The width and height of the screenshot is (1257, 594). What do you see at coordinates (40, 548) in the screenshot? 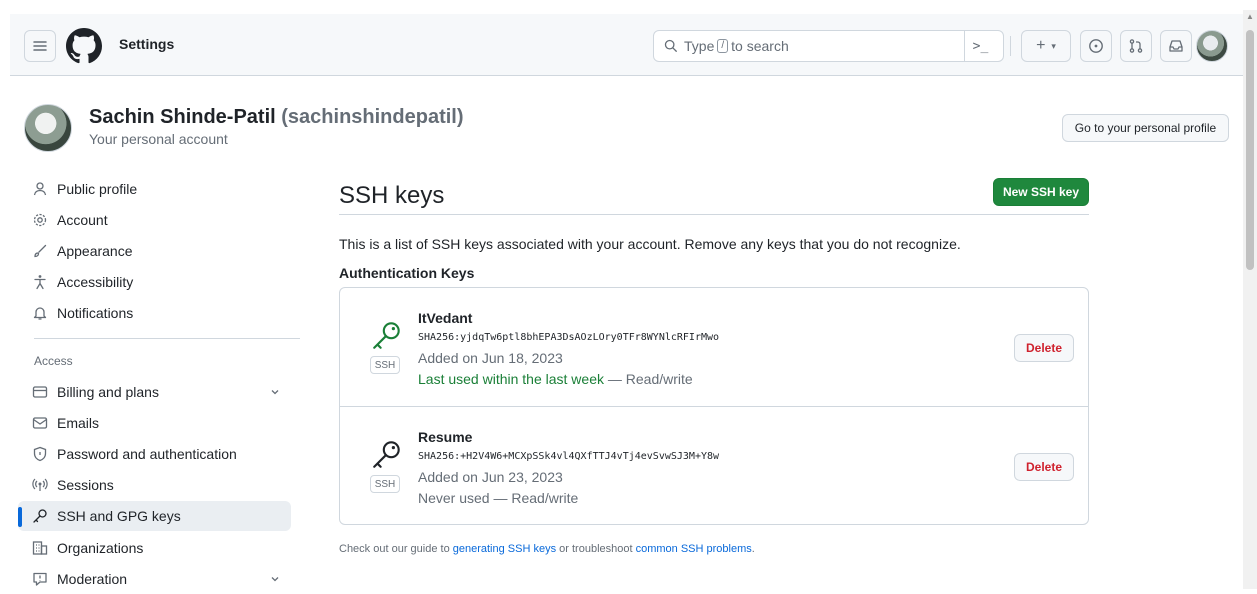
I see `organization-icon` at bounding box center [40, 548].